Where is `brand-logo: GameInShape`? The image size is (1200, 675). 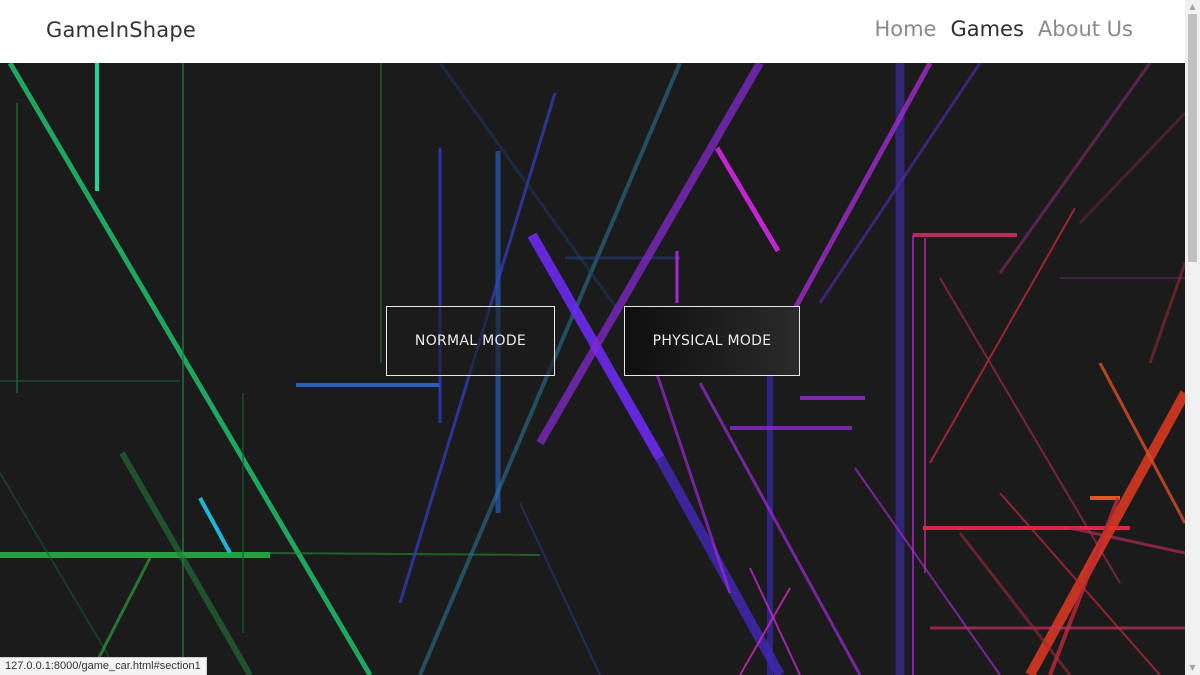
brand-logo: GameInShape is located at coordinates (121, 30).